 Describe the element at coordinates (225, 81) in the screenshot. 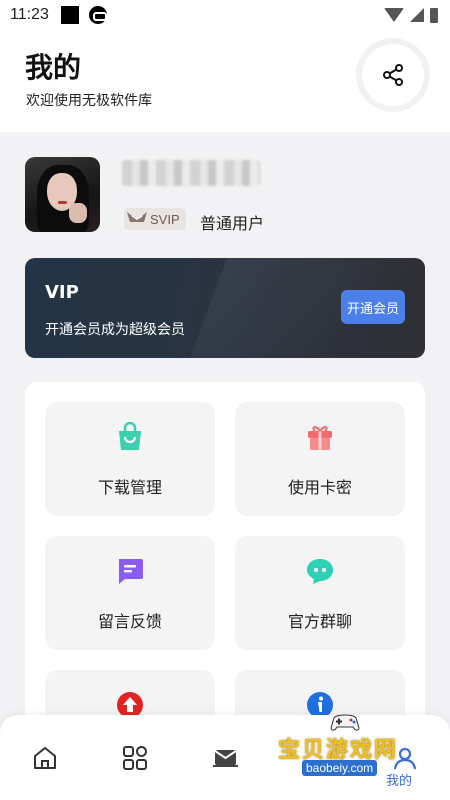

I see `page-header: 我的 欢迎使用无极软件库` at that location.